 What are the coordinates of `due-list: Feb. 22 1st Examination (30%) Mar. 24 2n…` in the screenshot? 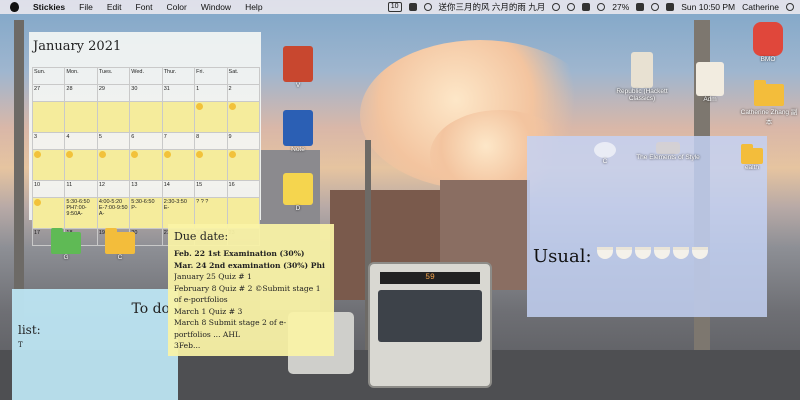 It's located at (253, 300).